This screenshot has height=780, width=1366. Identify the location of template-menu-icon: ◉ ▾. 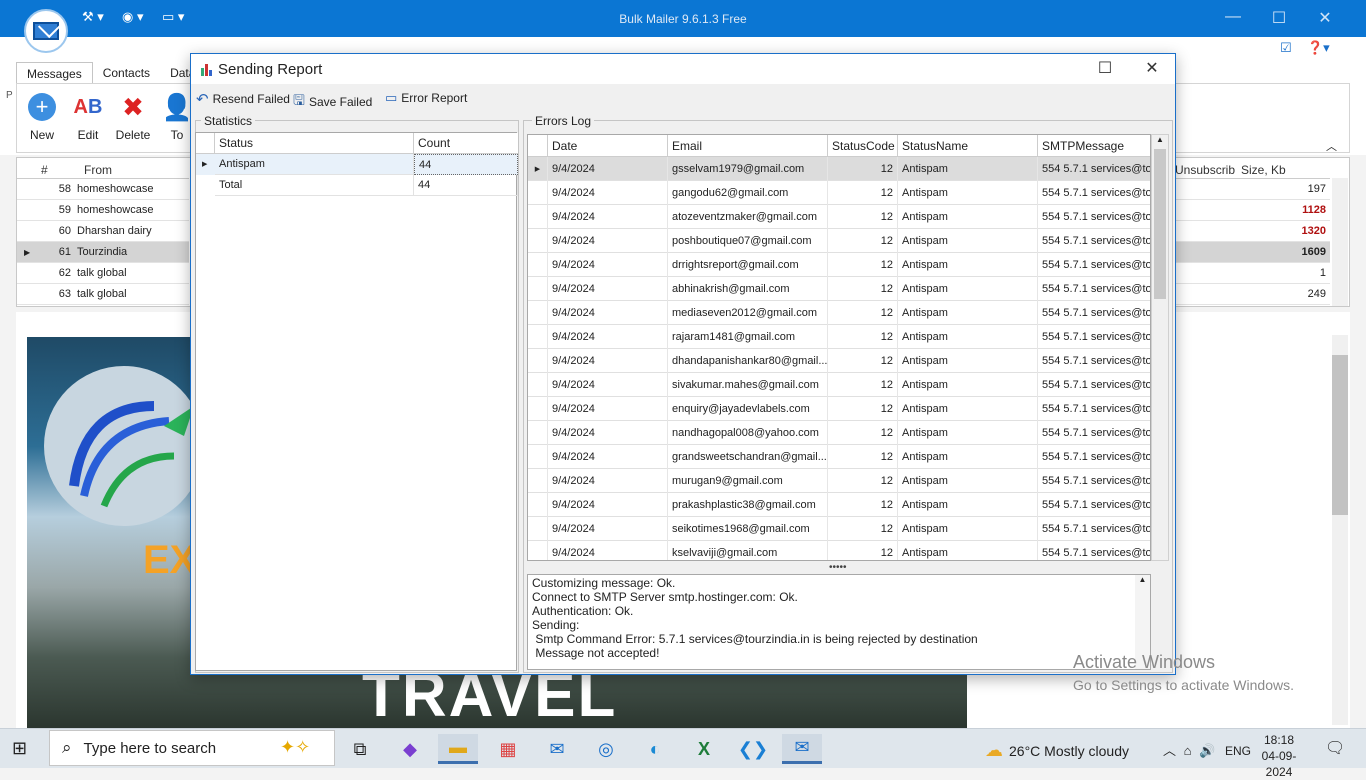
(132, 17).